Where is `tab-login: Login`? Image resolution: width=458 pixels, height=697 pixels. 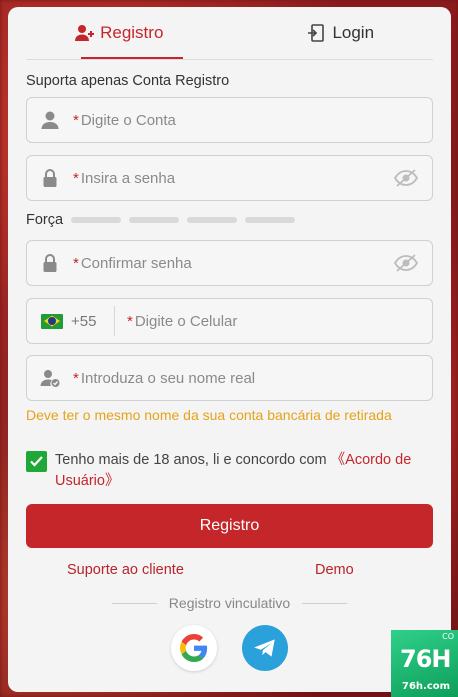 tab-login: Login is located at coordinates (341, 33).